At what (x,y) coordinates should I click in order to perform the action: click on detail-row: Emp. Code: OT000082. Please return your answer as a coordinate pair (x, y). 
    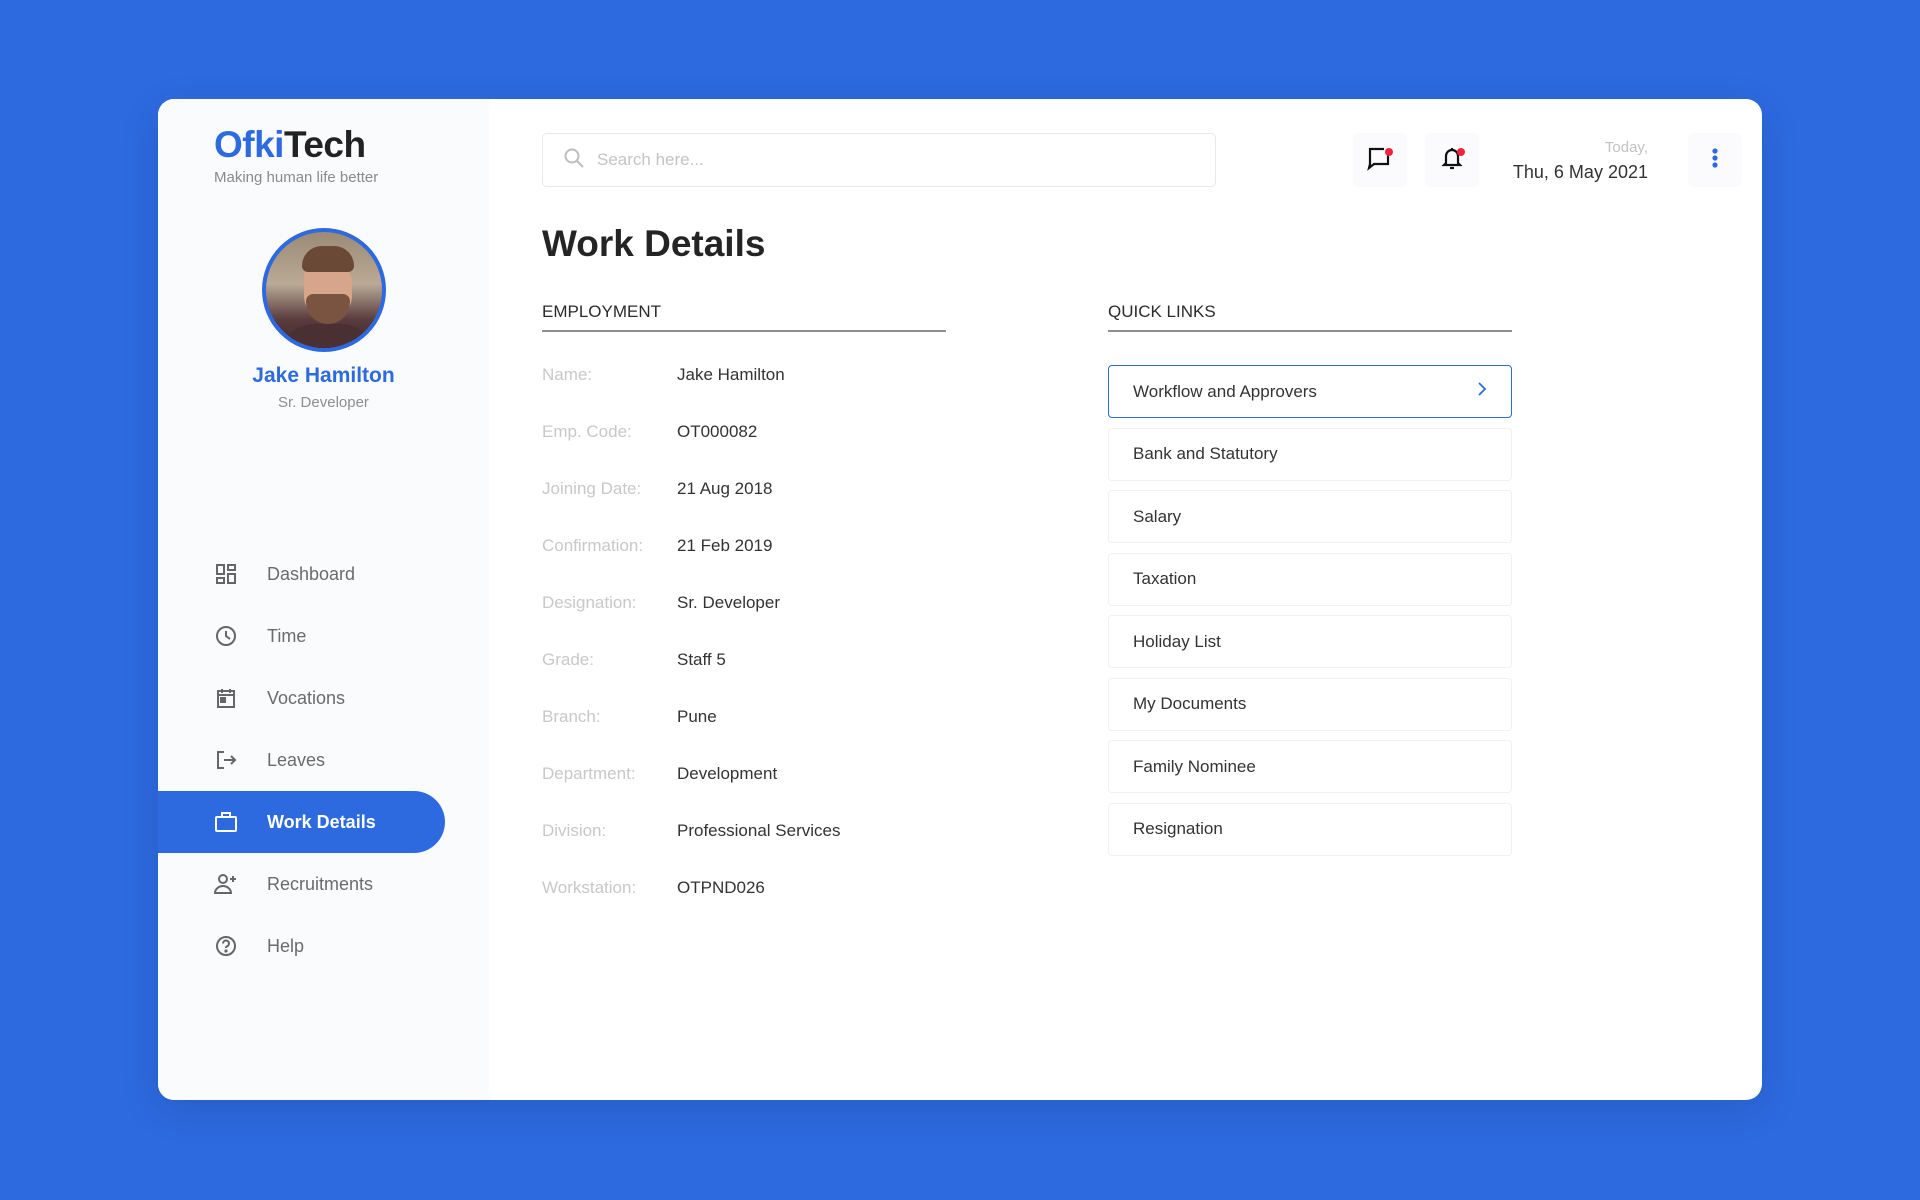
    Looking at the image, I should click on (691, 431).